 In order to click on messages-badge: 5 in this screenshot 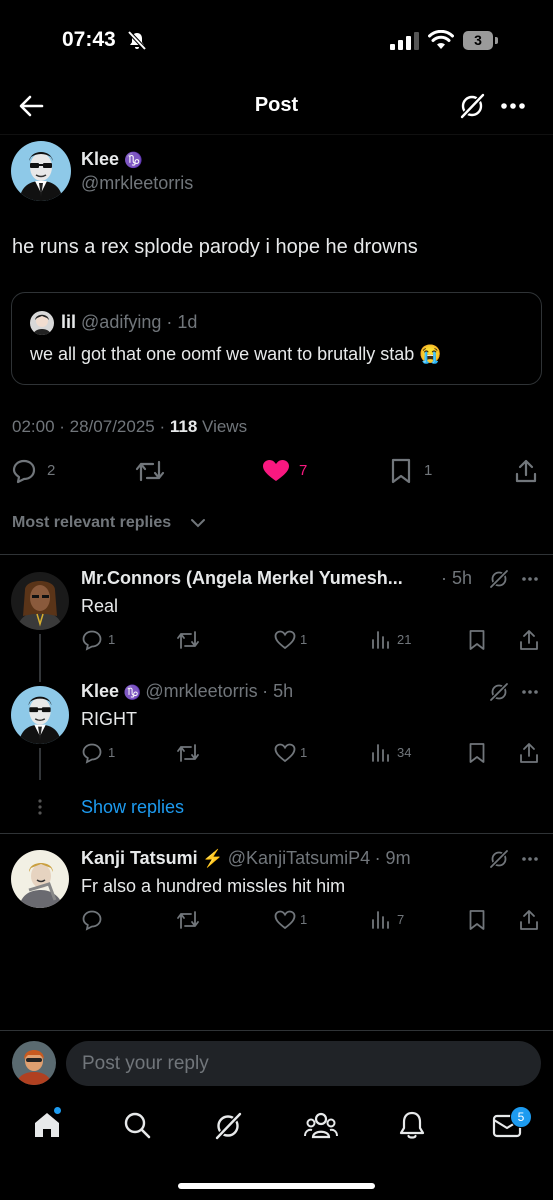, I will do `click(521, 1117)`.